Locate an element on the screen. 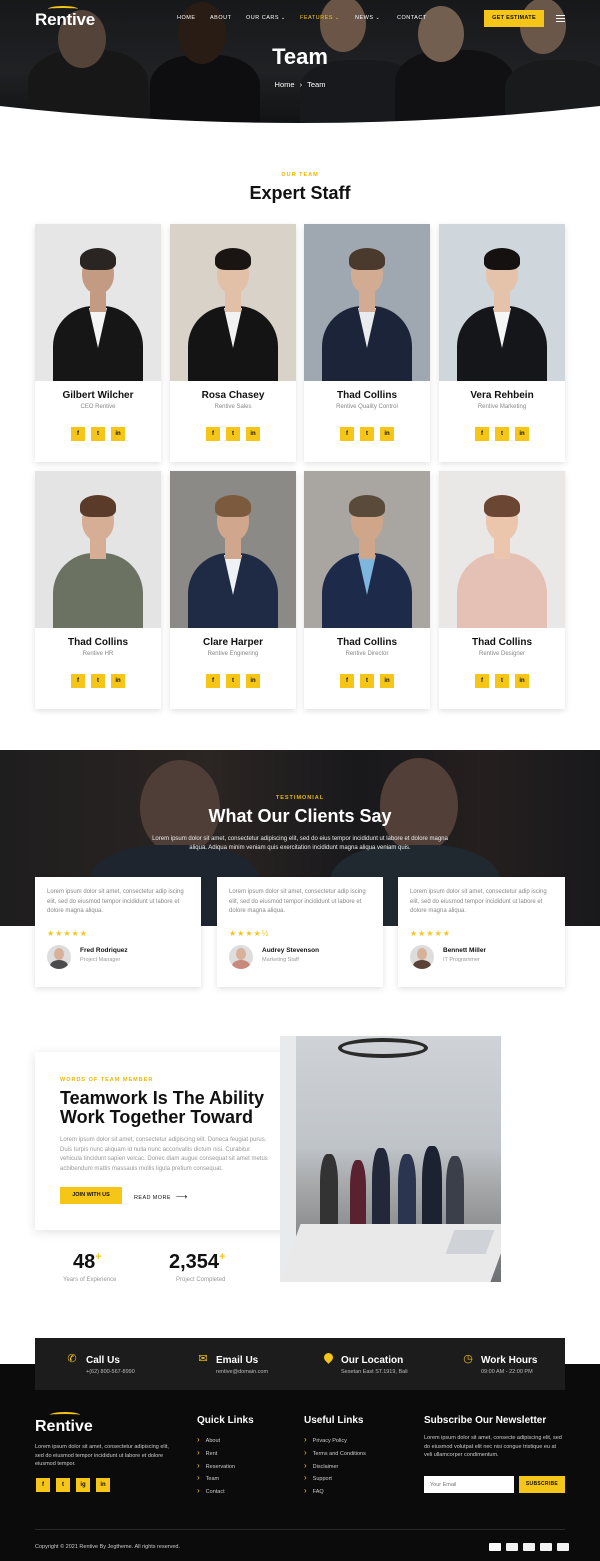 Image resolution: width=600 pixels, height=1561 pixels. nav-our-cars: OUR CARS ⌄ is located at coordinates (266, 18).